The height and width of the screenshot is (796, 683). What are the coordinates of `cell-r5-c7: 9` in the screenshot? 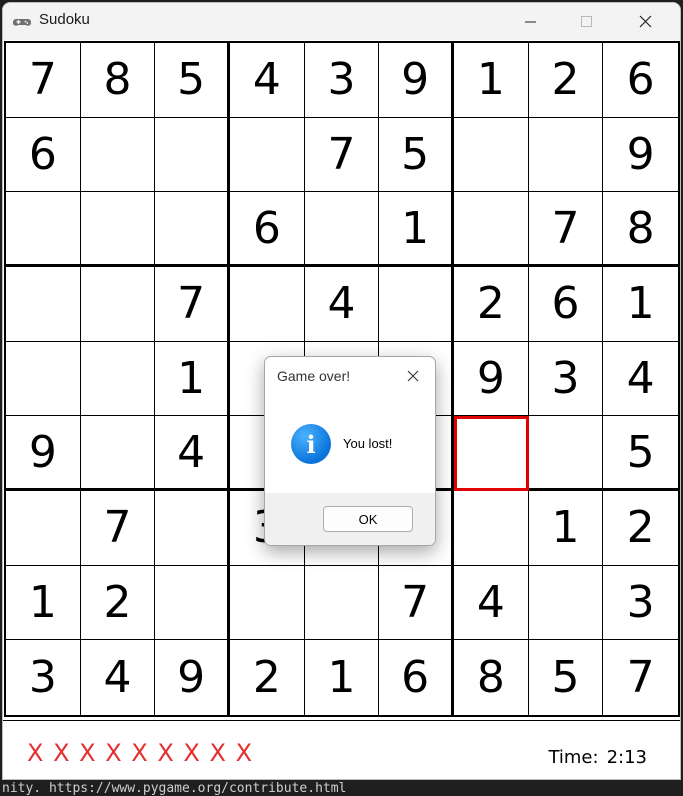 It's located at (491, 379).